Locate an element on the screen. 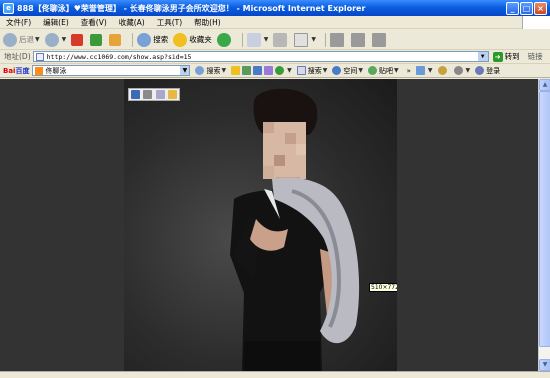  save-image-icon is located at coordinates (135, 94).